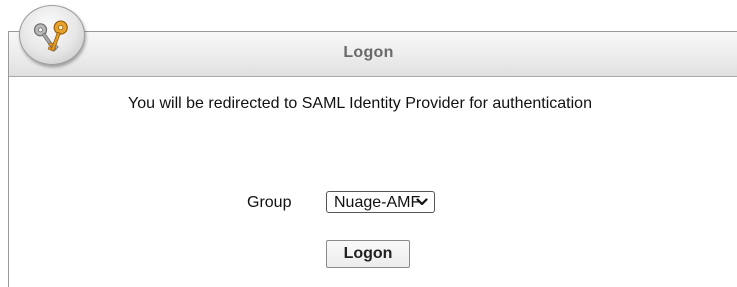 This screenshot has width=737, height=287. What do you see at coordinates (368, 254) in the screenshot?
I see `logon-button: Logon` at bounding box center [368, 254].